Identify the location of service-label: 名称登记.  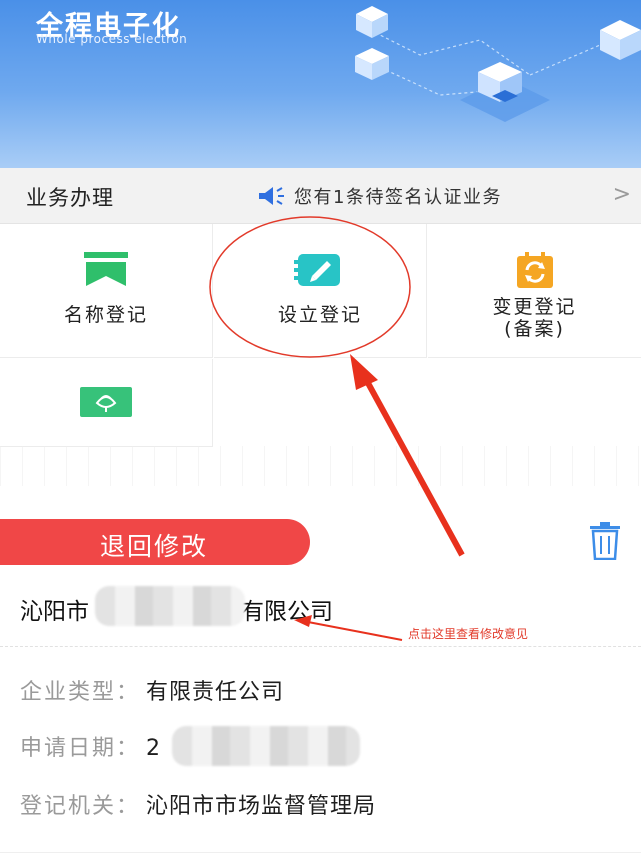
(105, 315).